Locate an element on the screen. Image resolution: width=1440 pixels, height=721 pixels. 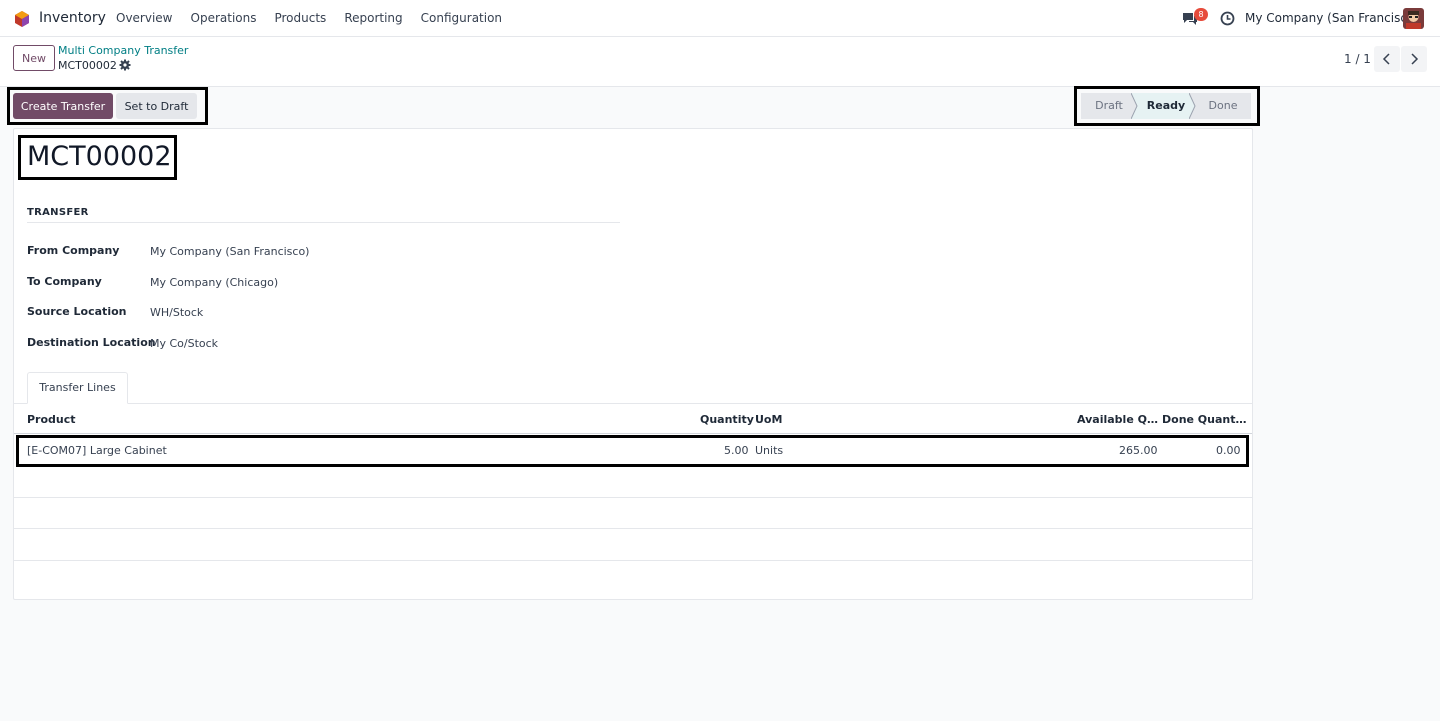
status-draft: Draft is located at coordinates (1109, 106).